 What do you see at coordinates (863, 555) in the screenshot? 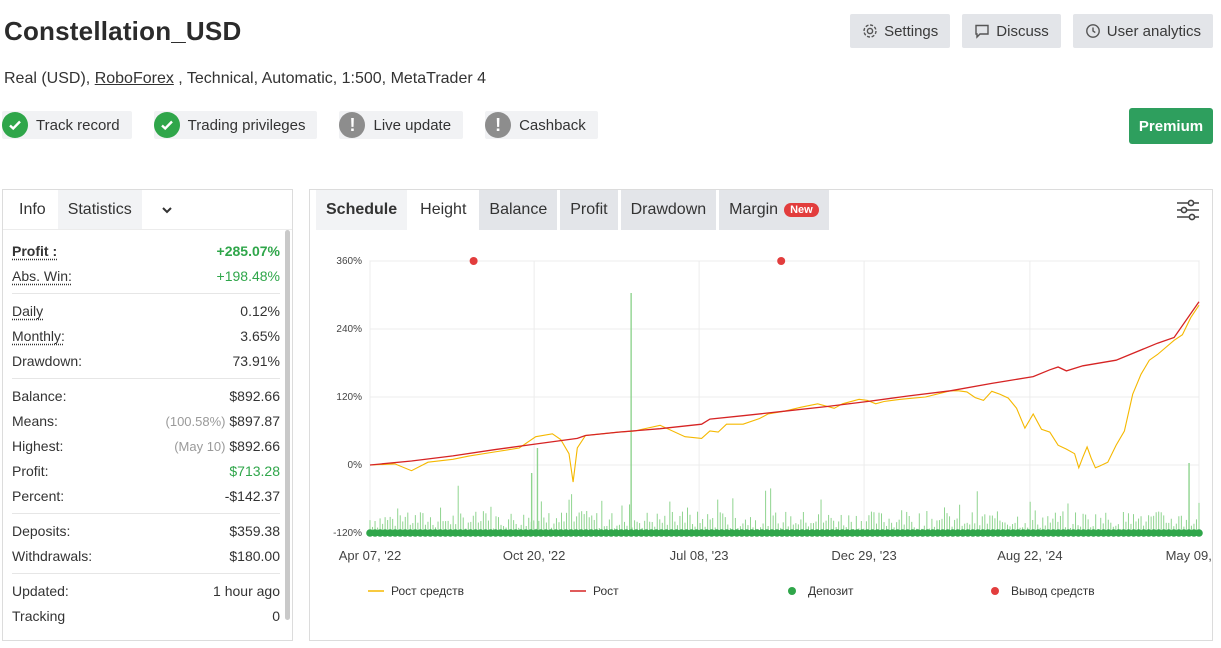
I see `x-tick-label: Dec 29, '23` at bounding box center [863, 555].